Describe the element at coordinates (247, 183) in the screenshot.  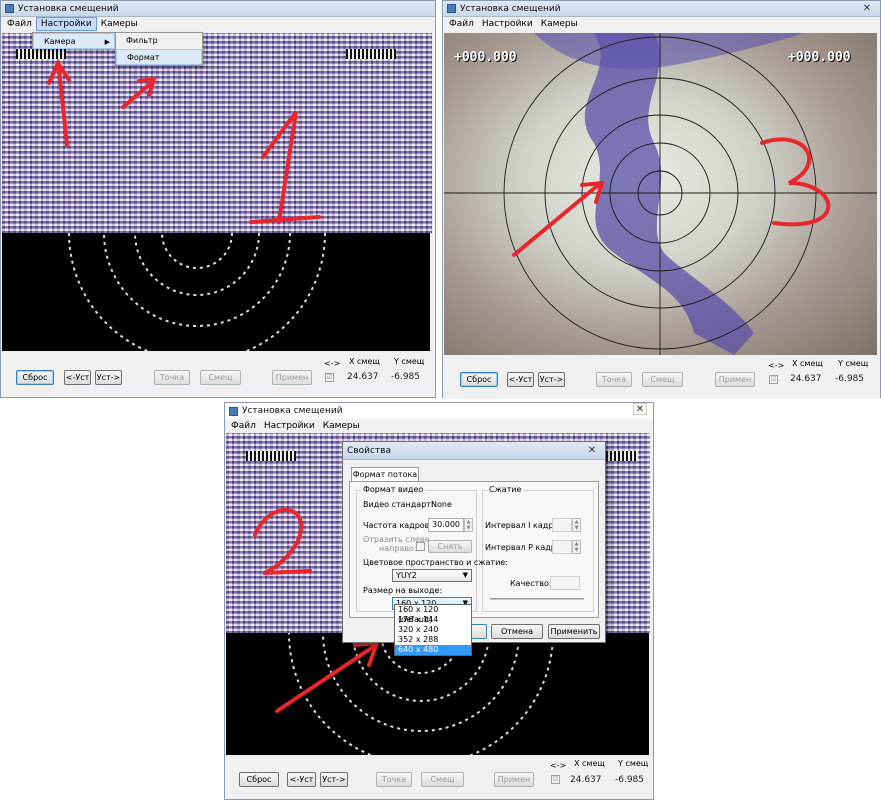
I see `annotation-1-label: 1` at that location.